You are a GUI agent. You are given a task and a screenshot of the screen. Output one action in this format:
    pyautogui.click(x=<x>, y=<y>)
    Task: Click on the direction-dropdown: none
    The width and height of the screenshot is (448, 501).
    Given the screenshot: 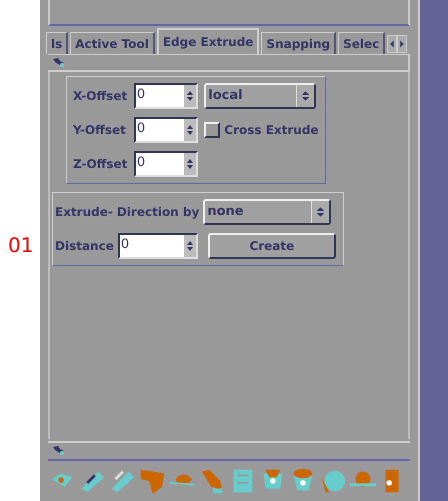 What is the action you would take?
    pyautogui.click(x=267, y=212)
    